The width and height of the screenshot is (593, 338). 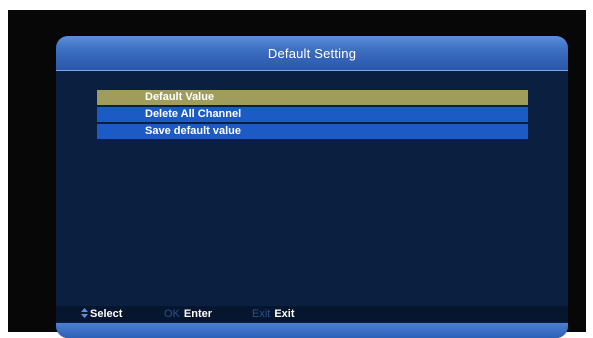 What do you see at coordinates (312, 314) in the screenshot?
I see `key-hint-bar: Select OK Enter Exit Exit` at bounding box center [312, 314].